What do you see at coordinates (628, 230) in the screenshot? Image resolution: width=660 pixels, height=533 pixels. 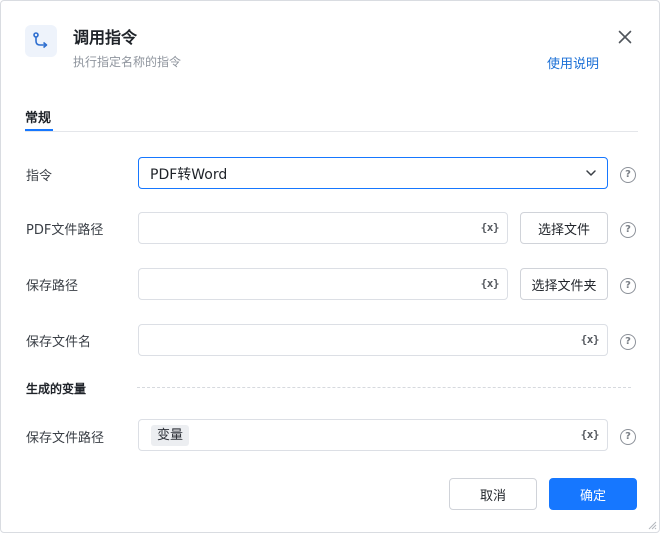 I see `pdf-path-help-icon: ?` at bounding box center [628, 230].